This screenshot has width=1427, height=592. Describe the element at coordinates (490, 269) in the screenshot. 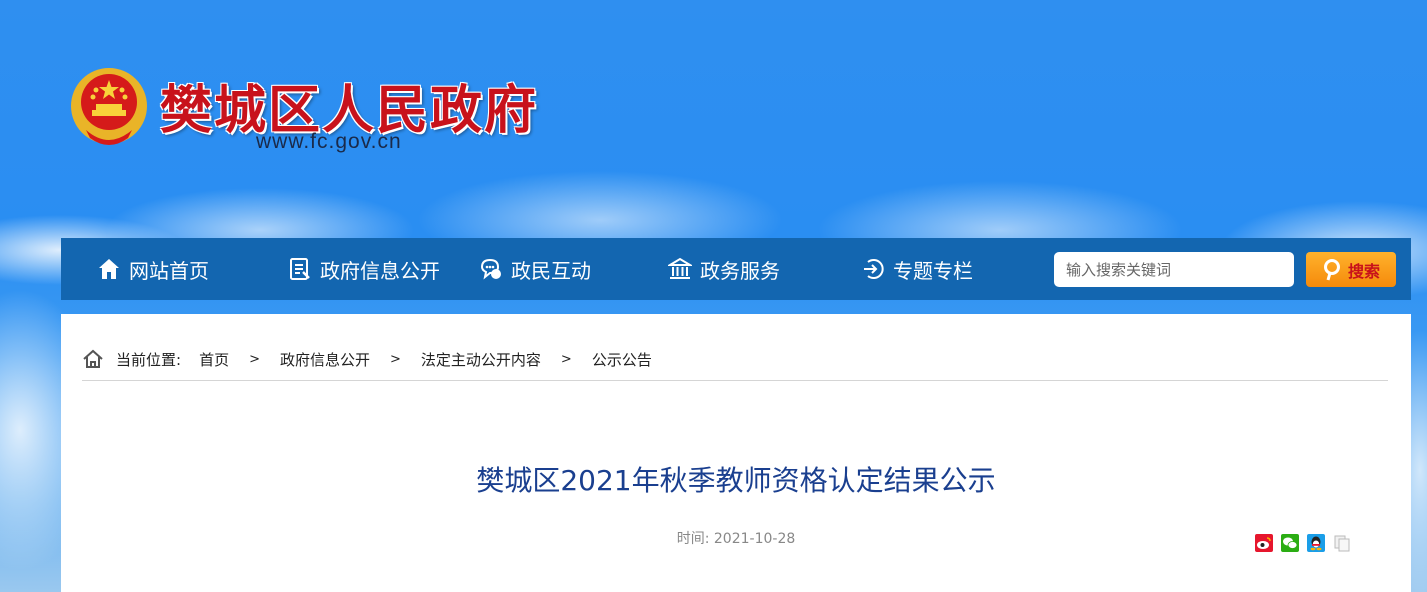

I see `chat-bubble-icon` at that location.